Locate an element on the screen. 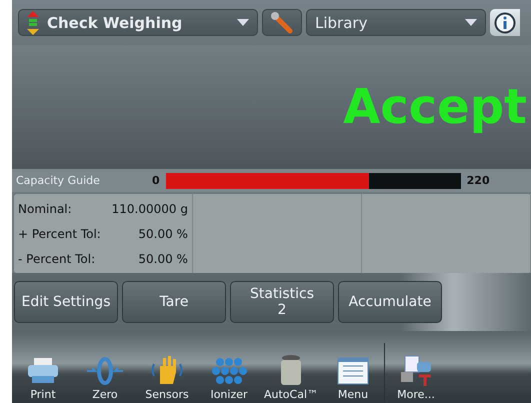 The image size is (531, 403). toolbar-item: AutoCal™ is located at coordinates (291, 378).